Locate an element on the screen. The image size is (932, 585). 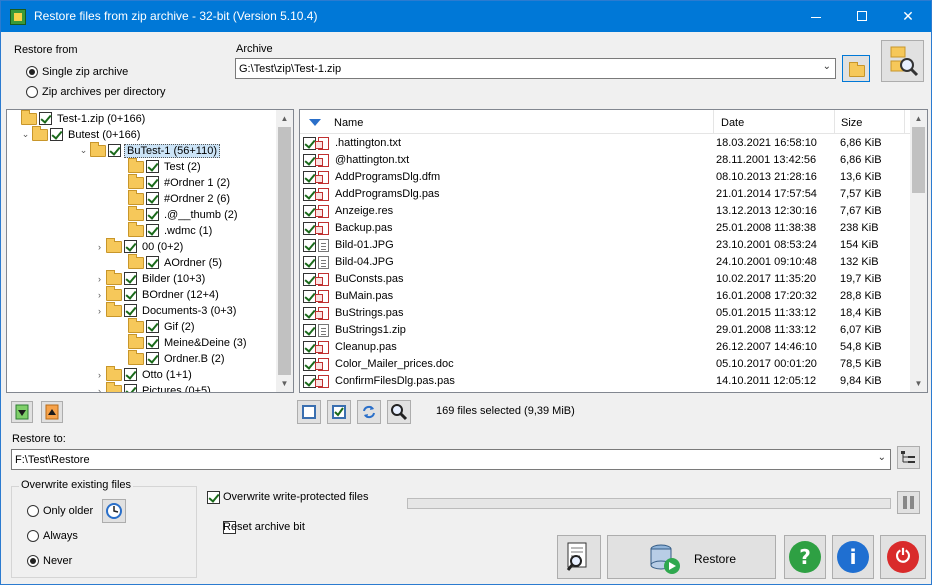
column-size: Size is located at coordinates (851, 123).